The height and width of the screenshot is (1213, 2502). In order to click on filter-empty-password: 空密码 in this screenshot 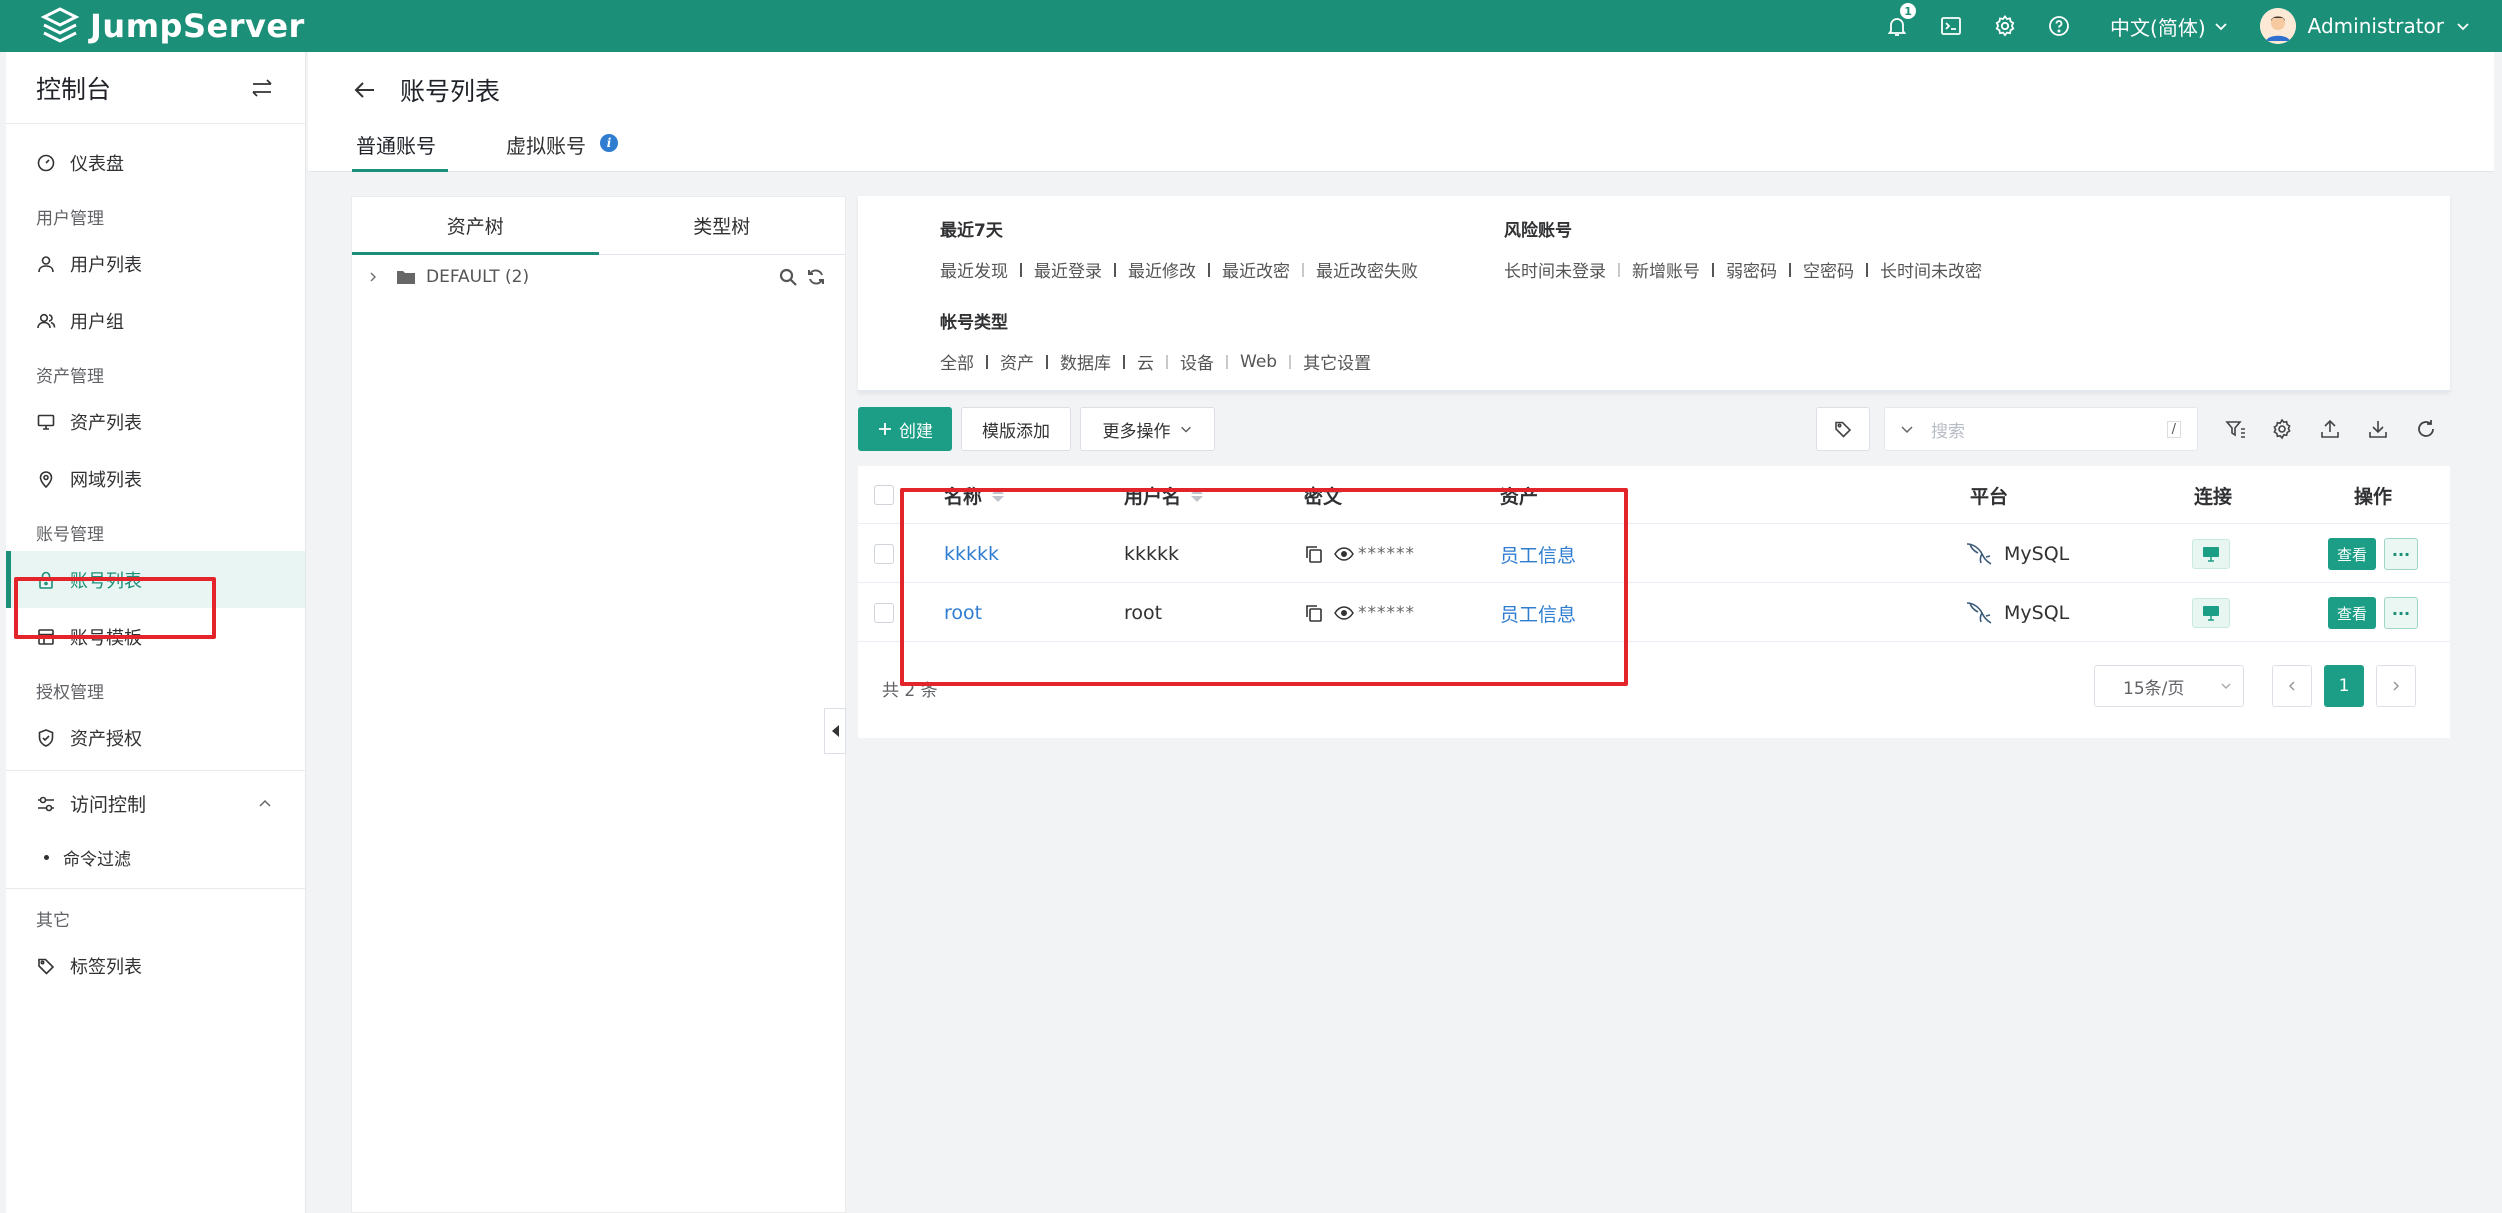, I will do `click(1828, 269)`.